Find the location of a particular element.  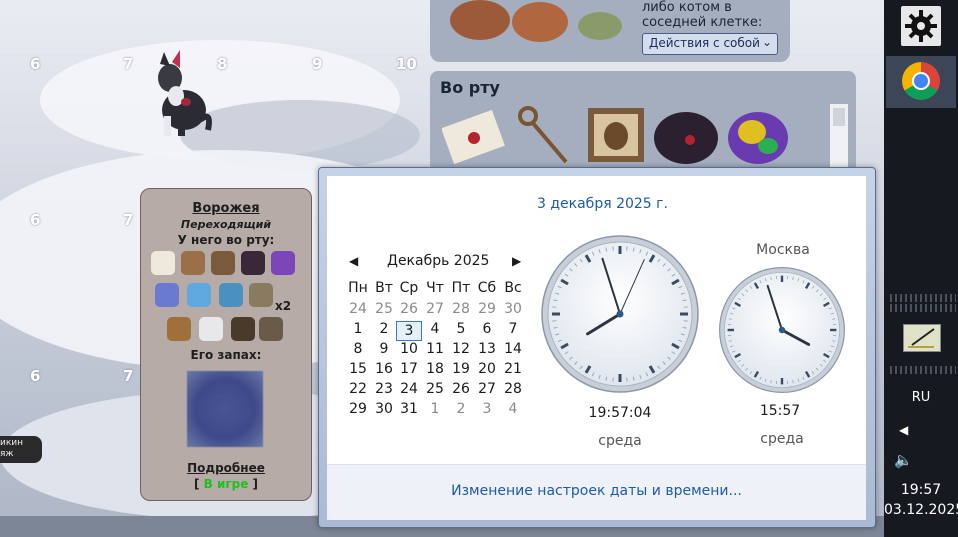

calendar-day: 20 is located at coordinates (487, 369).